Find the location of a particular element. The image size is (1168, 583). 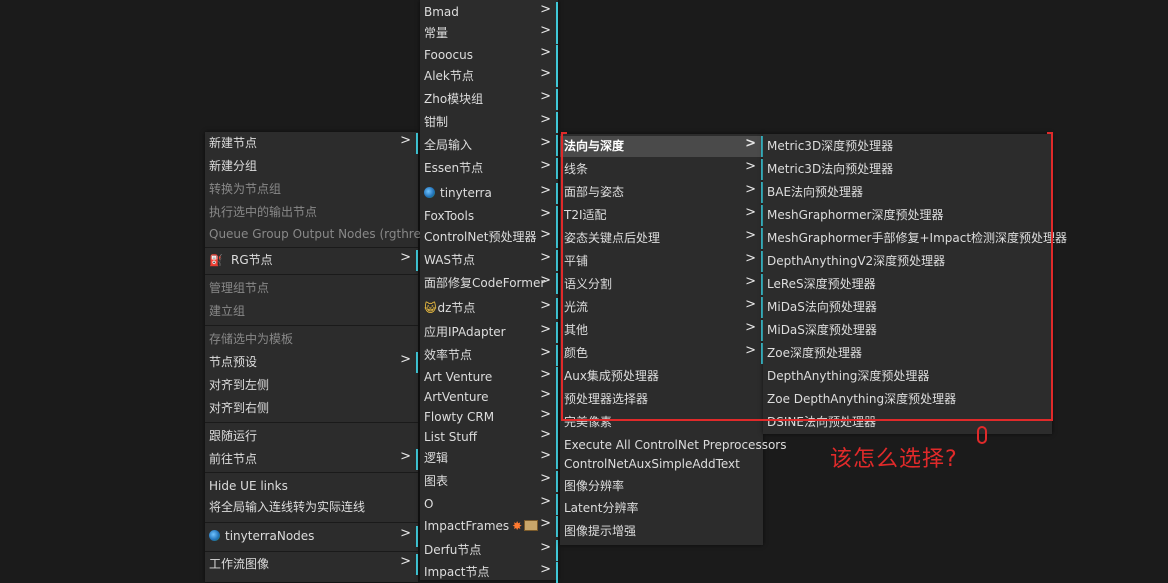

menu-item-label: 面部修复CodeFormer is located at coordinates (485, 283).